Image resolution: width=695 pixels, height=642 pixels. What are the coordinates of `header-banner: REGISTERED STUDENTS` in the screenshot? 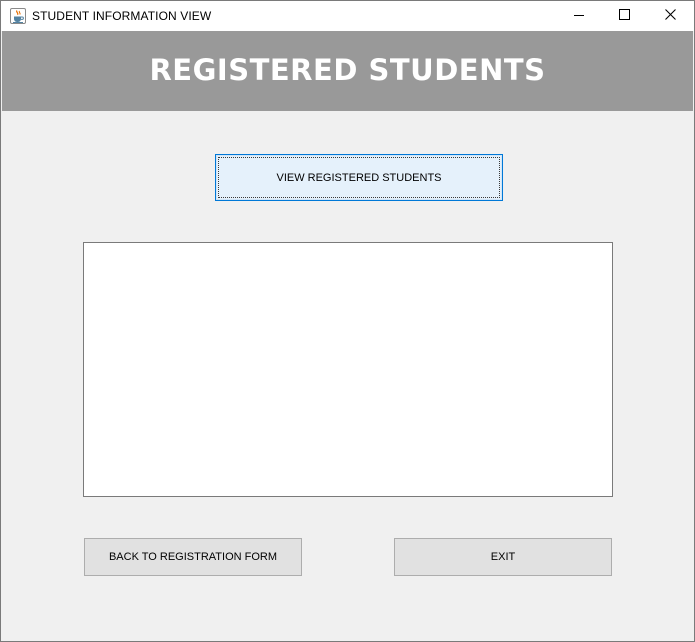 It's located at (347, 71).